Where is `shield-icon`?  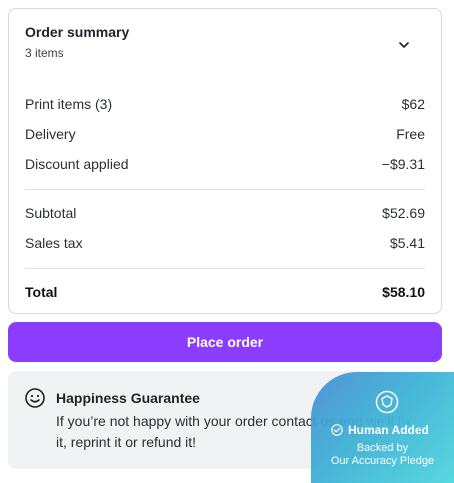 shield-icon is located at coordinates (387, 402).